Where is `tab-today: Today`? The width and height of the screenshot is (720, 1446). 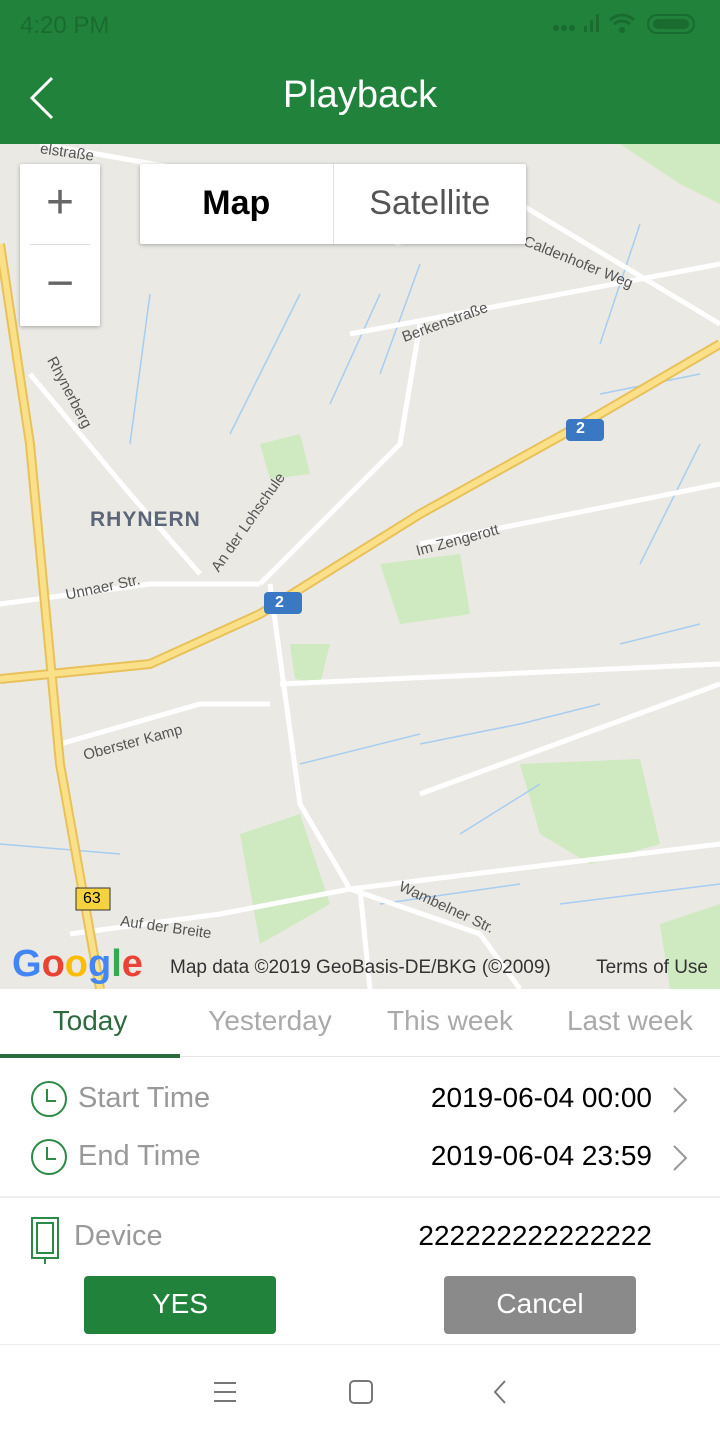 tab-today: Today is located at coordinates (90, 1023).